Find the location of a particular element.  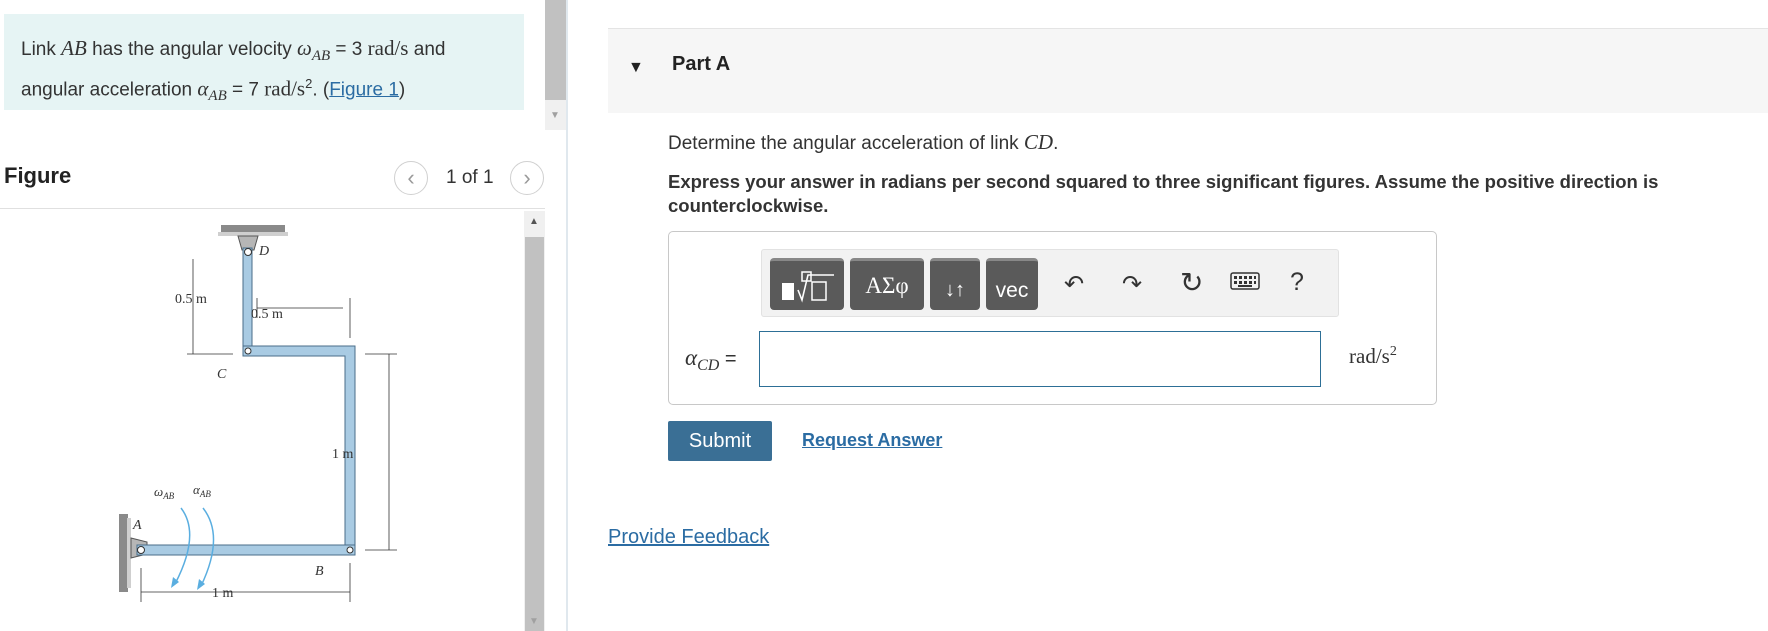

figure-divider is located at coordinates (272, 208).